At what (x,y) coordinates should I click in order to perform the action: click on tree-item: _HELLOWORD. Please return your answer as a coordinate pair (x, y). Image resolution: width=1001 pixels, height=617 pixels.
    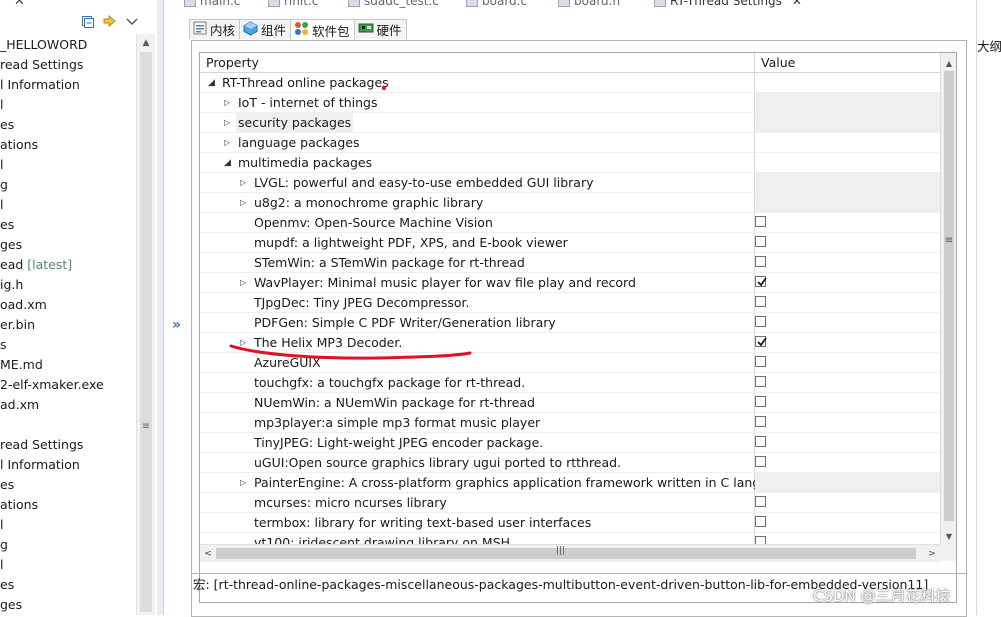
    Looking at the image, I should click on (68, 45).